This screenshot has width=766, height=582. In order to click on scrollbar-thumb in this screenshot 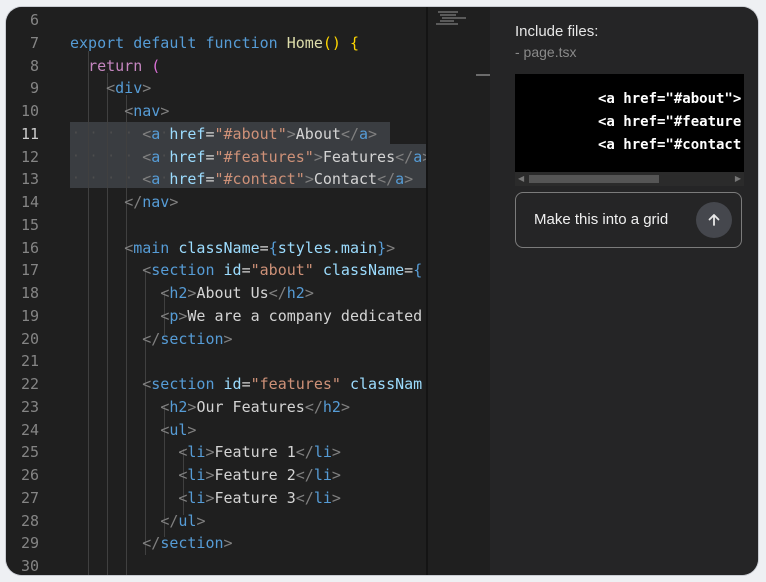, I will do `click(594, 179)`.